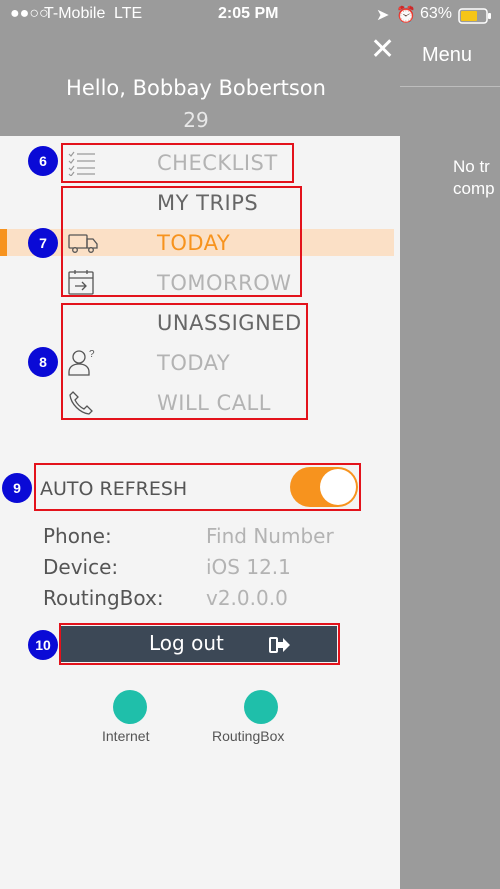 This screenshot has height=889, width=500. I want to click on alarm-icon: ⏰, so click(406, 15).